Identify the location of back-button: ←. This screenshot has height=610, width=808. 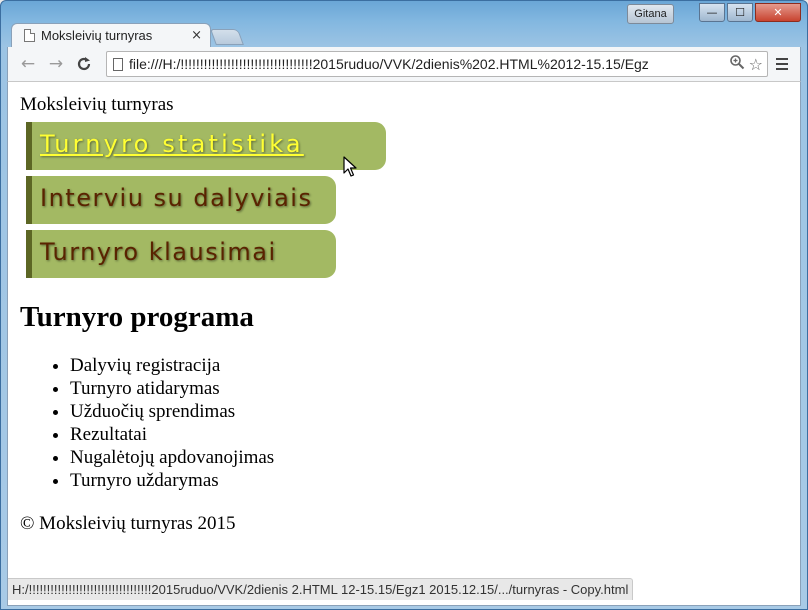
(28, 64).